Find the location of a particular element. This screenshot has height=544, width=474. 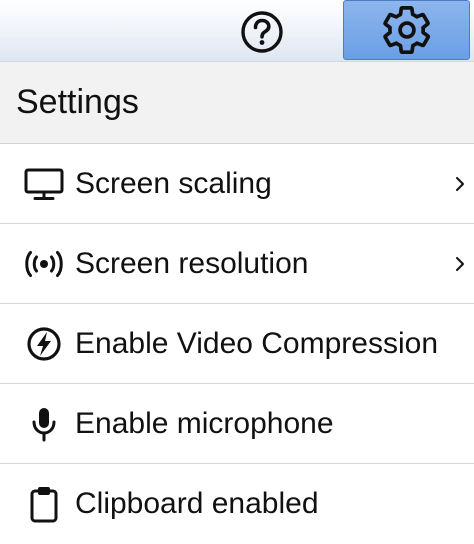

lightning-bolt-icon is located at coordinates (44, 344).